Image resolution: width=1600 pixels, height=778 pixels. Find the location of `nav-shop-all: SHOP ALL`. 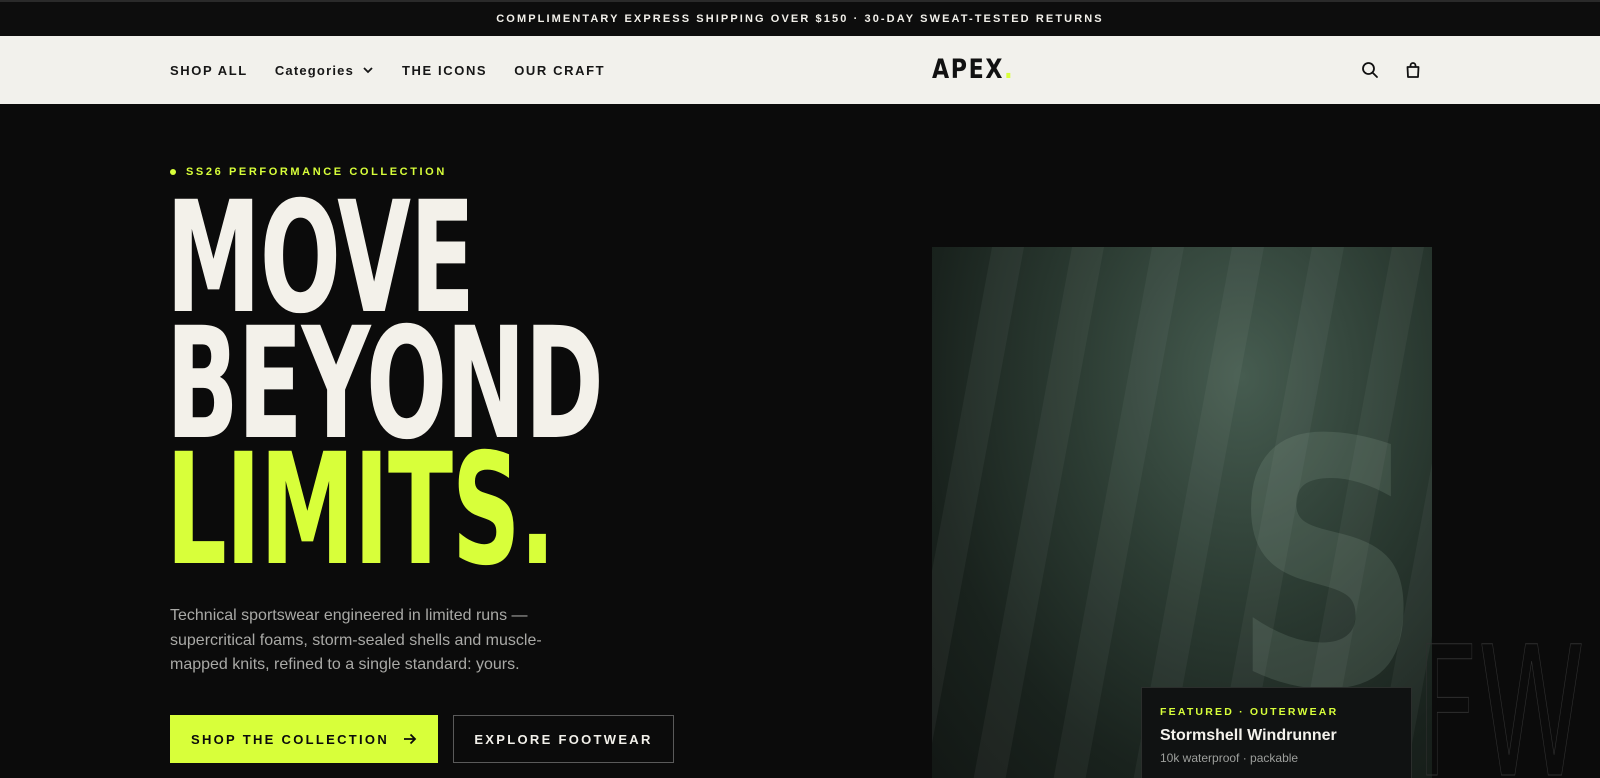

nav-shop-all: SHOP ALL is located at coordinates (209, 70).